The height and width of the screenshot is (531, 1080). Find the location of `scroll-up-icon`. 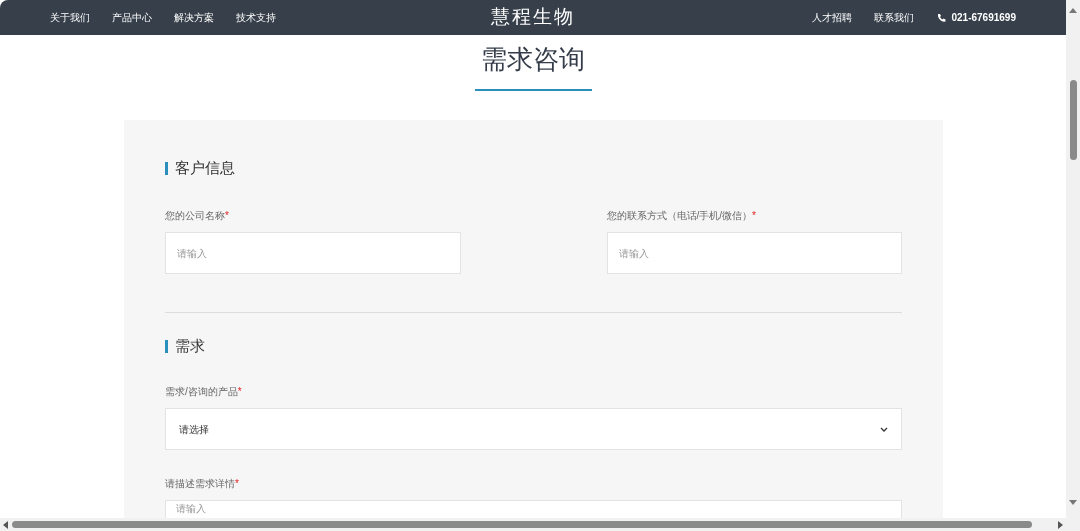

scroll-up-icon is located at coordinates (1073, 10).